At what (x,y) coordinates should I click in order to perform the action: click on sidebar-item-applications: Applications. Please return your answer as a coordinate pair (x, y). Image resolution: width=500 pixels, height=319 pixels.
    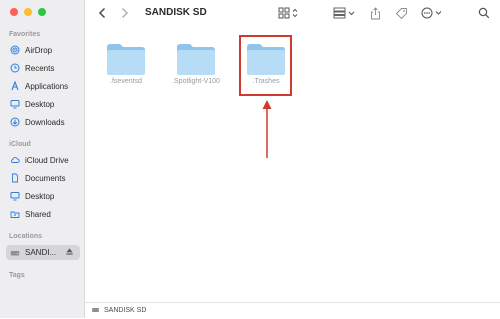
    Looking at the image, I should click on (43, 86).